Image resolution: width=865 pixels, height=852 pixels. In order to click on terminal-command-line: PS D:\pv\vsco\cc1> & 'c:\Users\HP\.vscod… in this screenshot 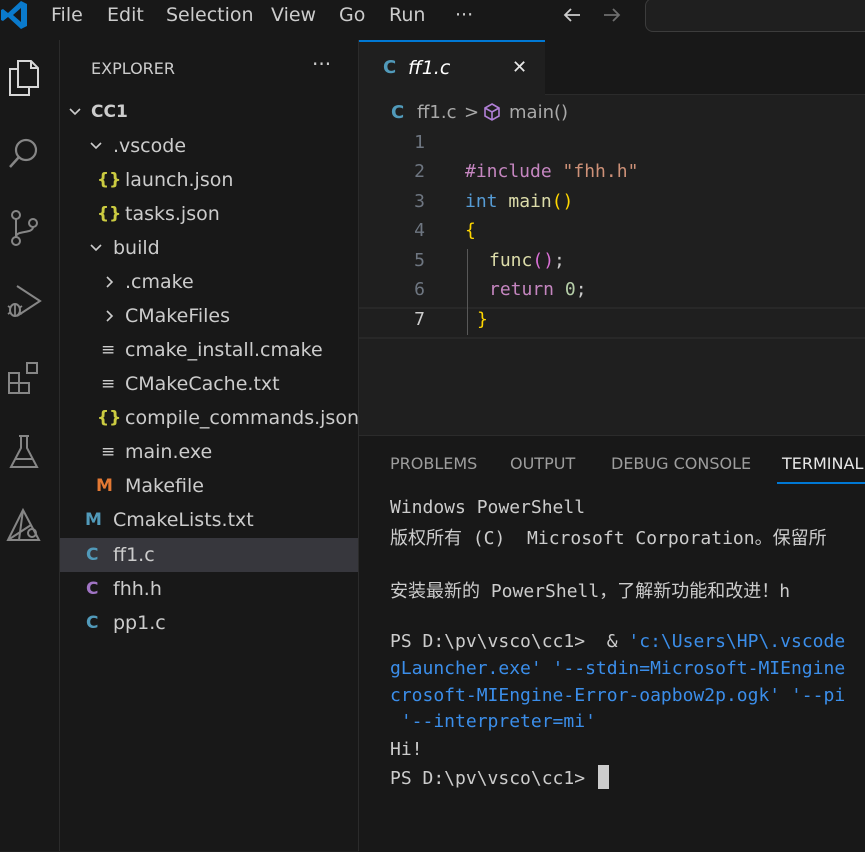, I will do `click(617, 641)`.